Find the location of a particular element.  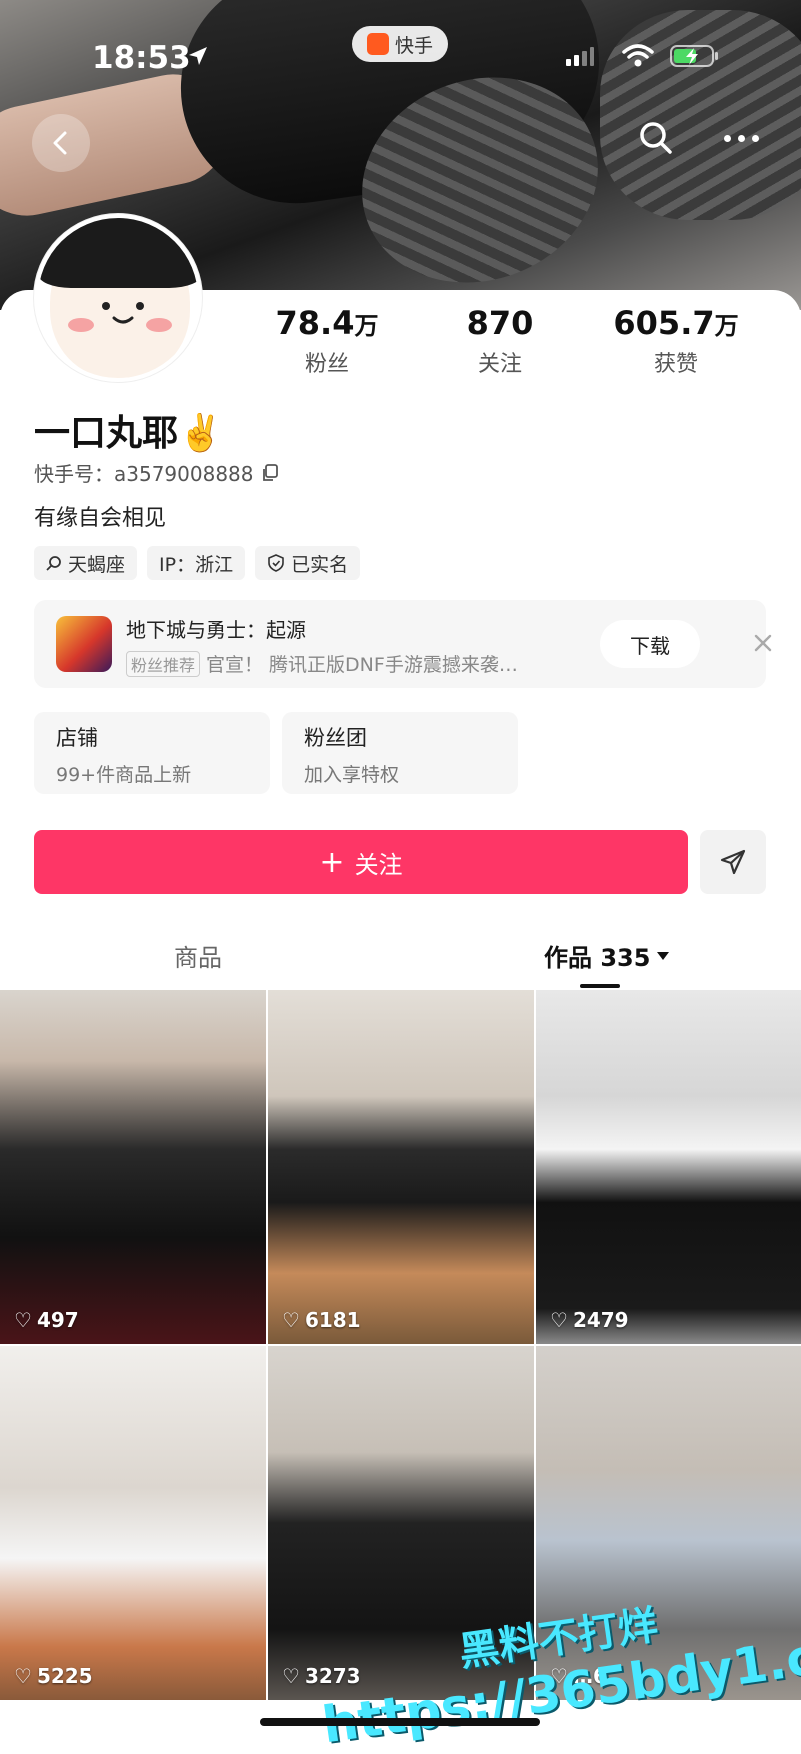

shield-check-icon is located at coordinates (276, 563).